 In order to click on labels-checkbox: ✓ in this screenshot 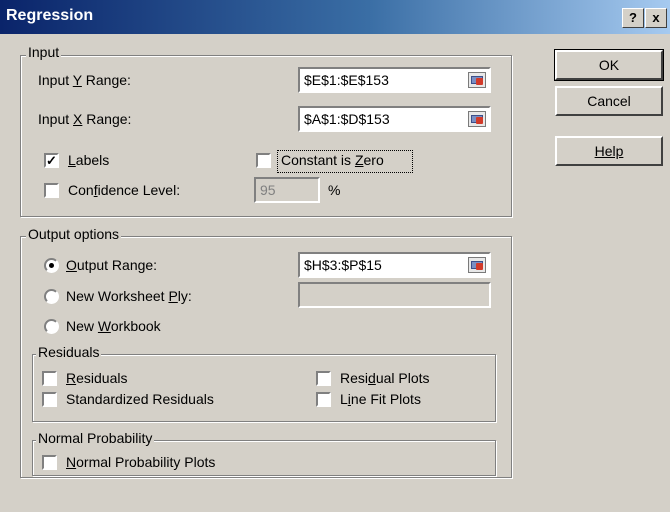, I will do `click(51, 160)`.